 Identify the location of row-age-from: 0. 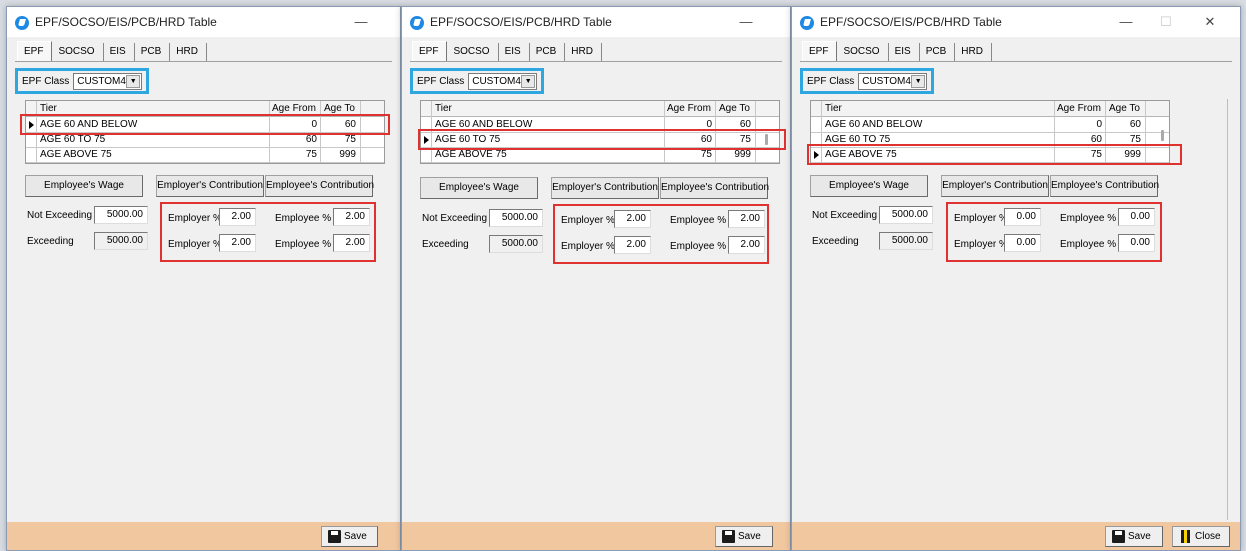
(1099, 124).